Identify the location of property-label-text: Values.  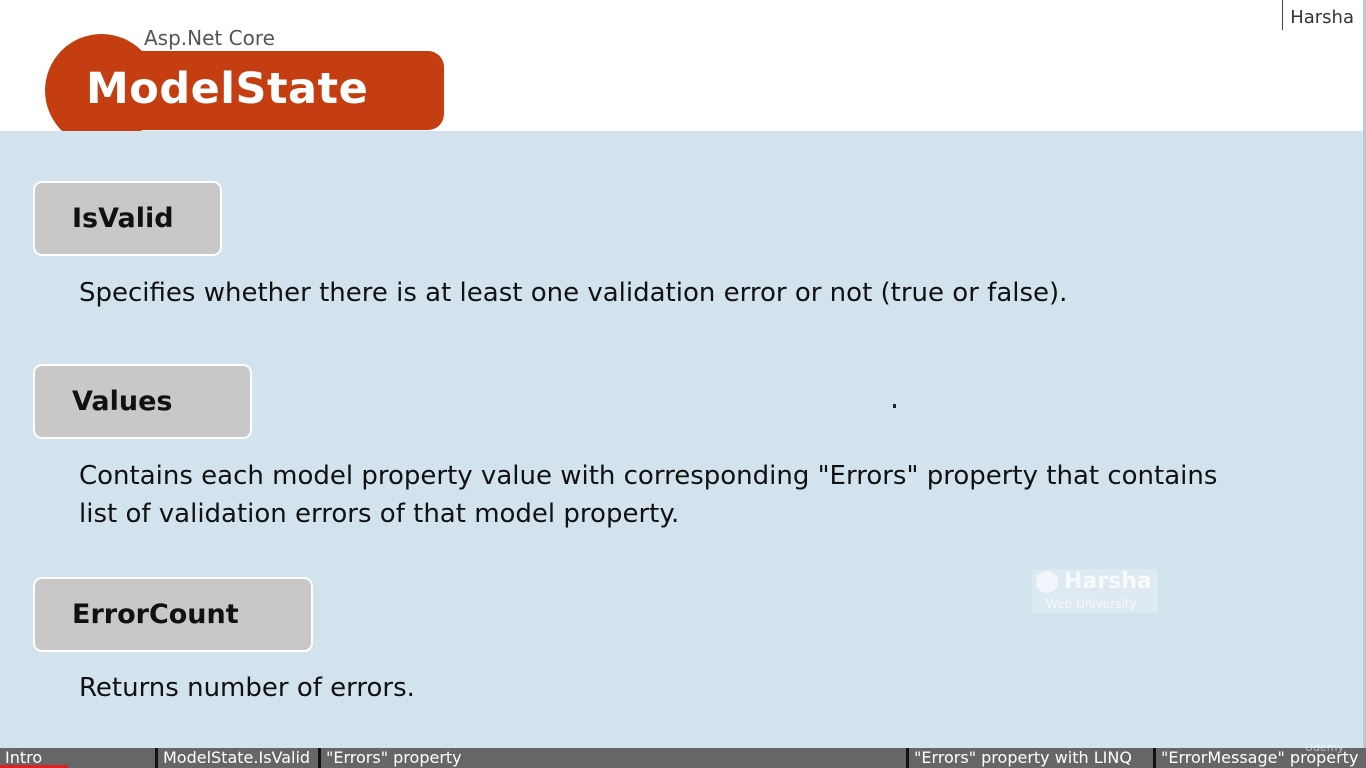
(122, 401).